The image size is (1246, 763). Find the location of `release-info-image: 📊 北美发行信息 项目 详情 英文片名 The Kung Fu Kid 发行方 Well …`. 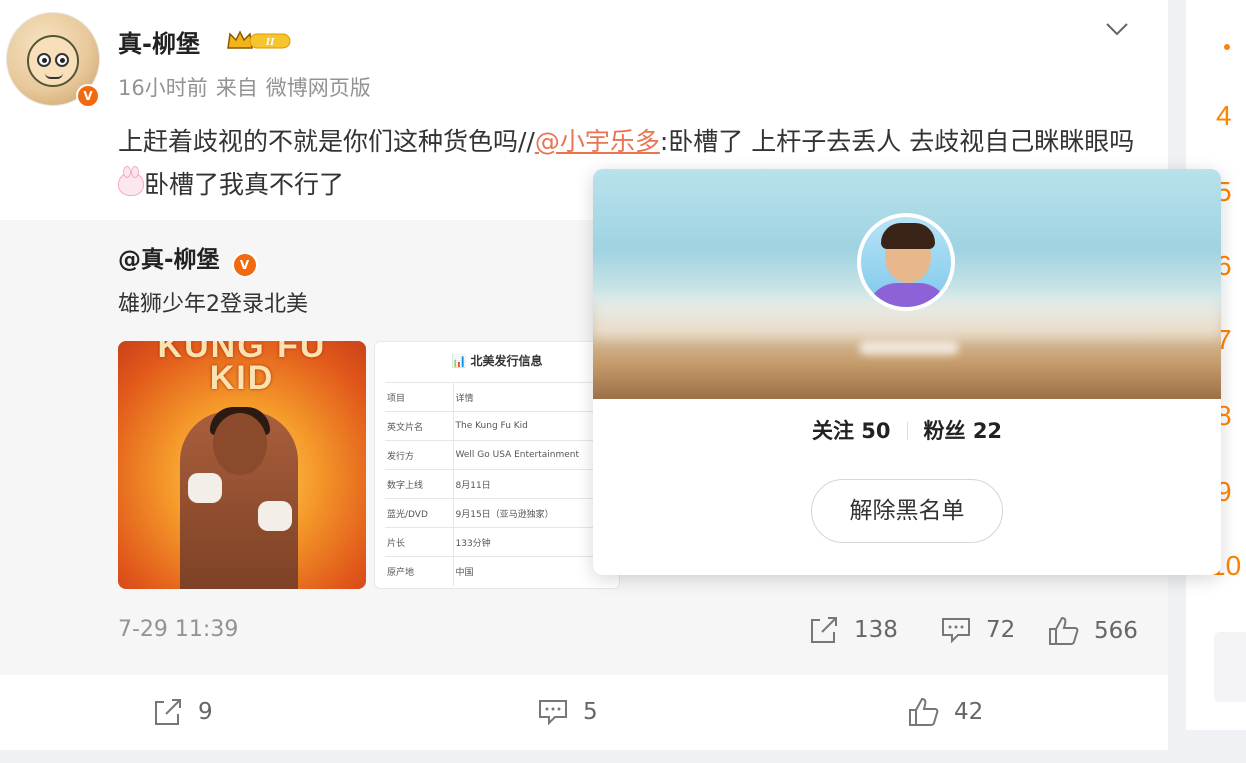

release-info-image: 📊 北美发行信息 项目 详情 英文片名 The Kung Fu Kid 发行方 Well … is located at coordinates (497, 465).